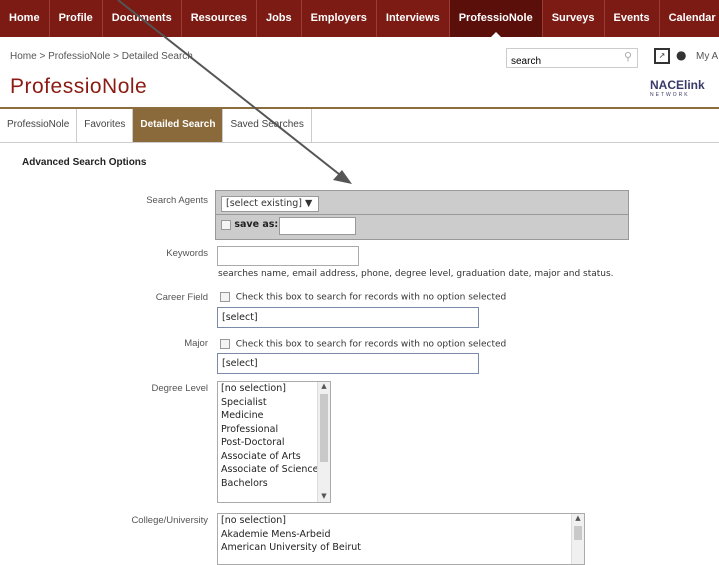 The height and width of the screenshot is (565, 719). What do you see at coordinates (339, 18) in the screenshot?
I see `nav-item-employers: Employers` at bounding box center [339, 18].